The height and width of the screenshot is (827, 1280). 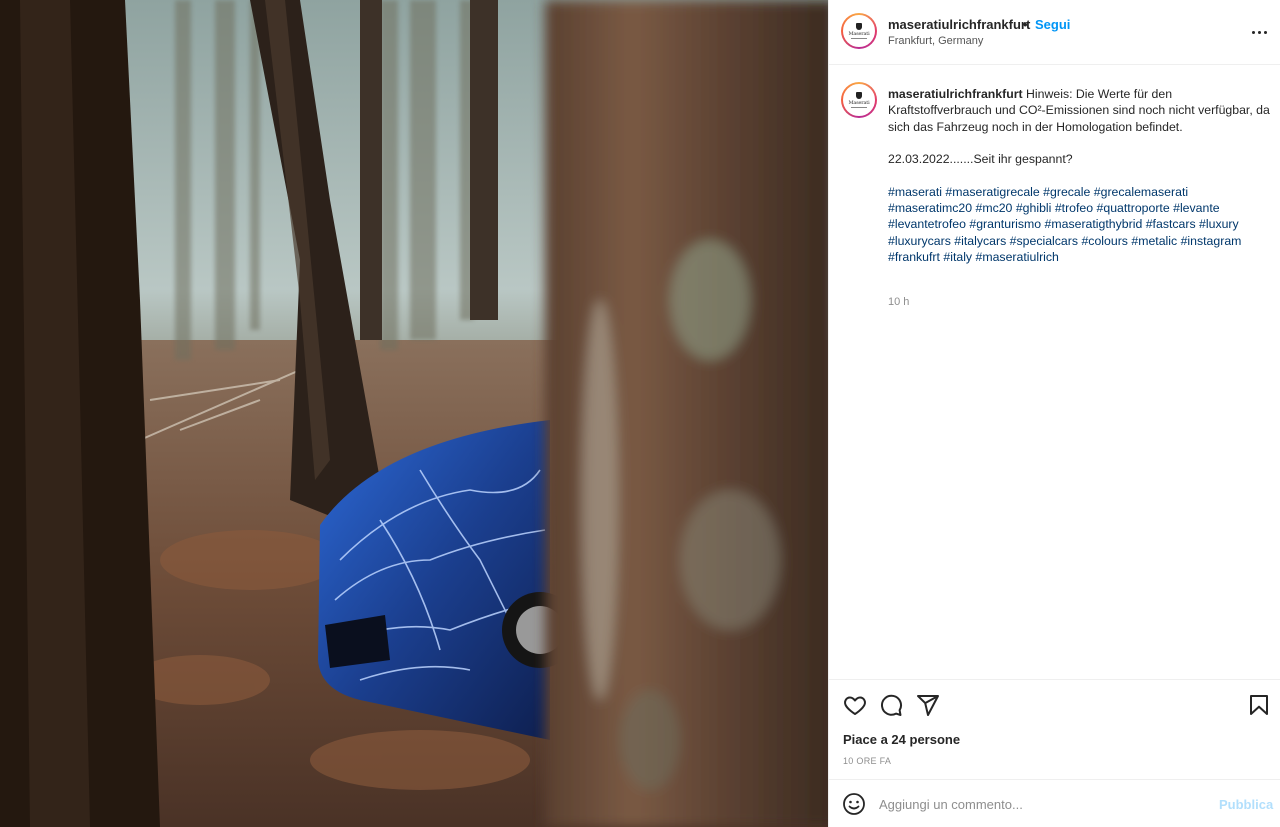 What do you see at coordinates (1259, 705) in the screenshot?
I see `bookmark-icon` at bounding box center [1259, 705].